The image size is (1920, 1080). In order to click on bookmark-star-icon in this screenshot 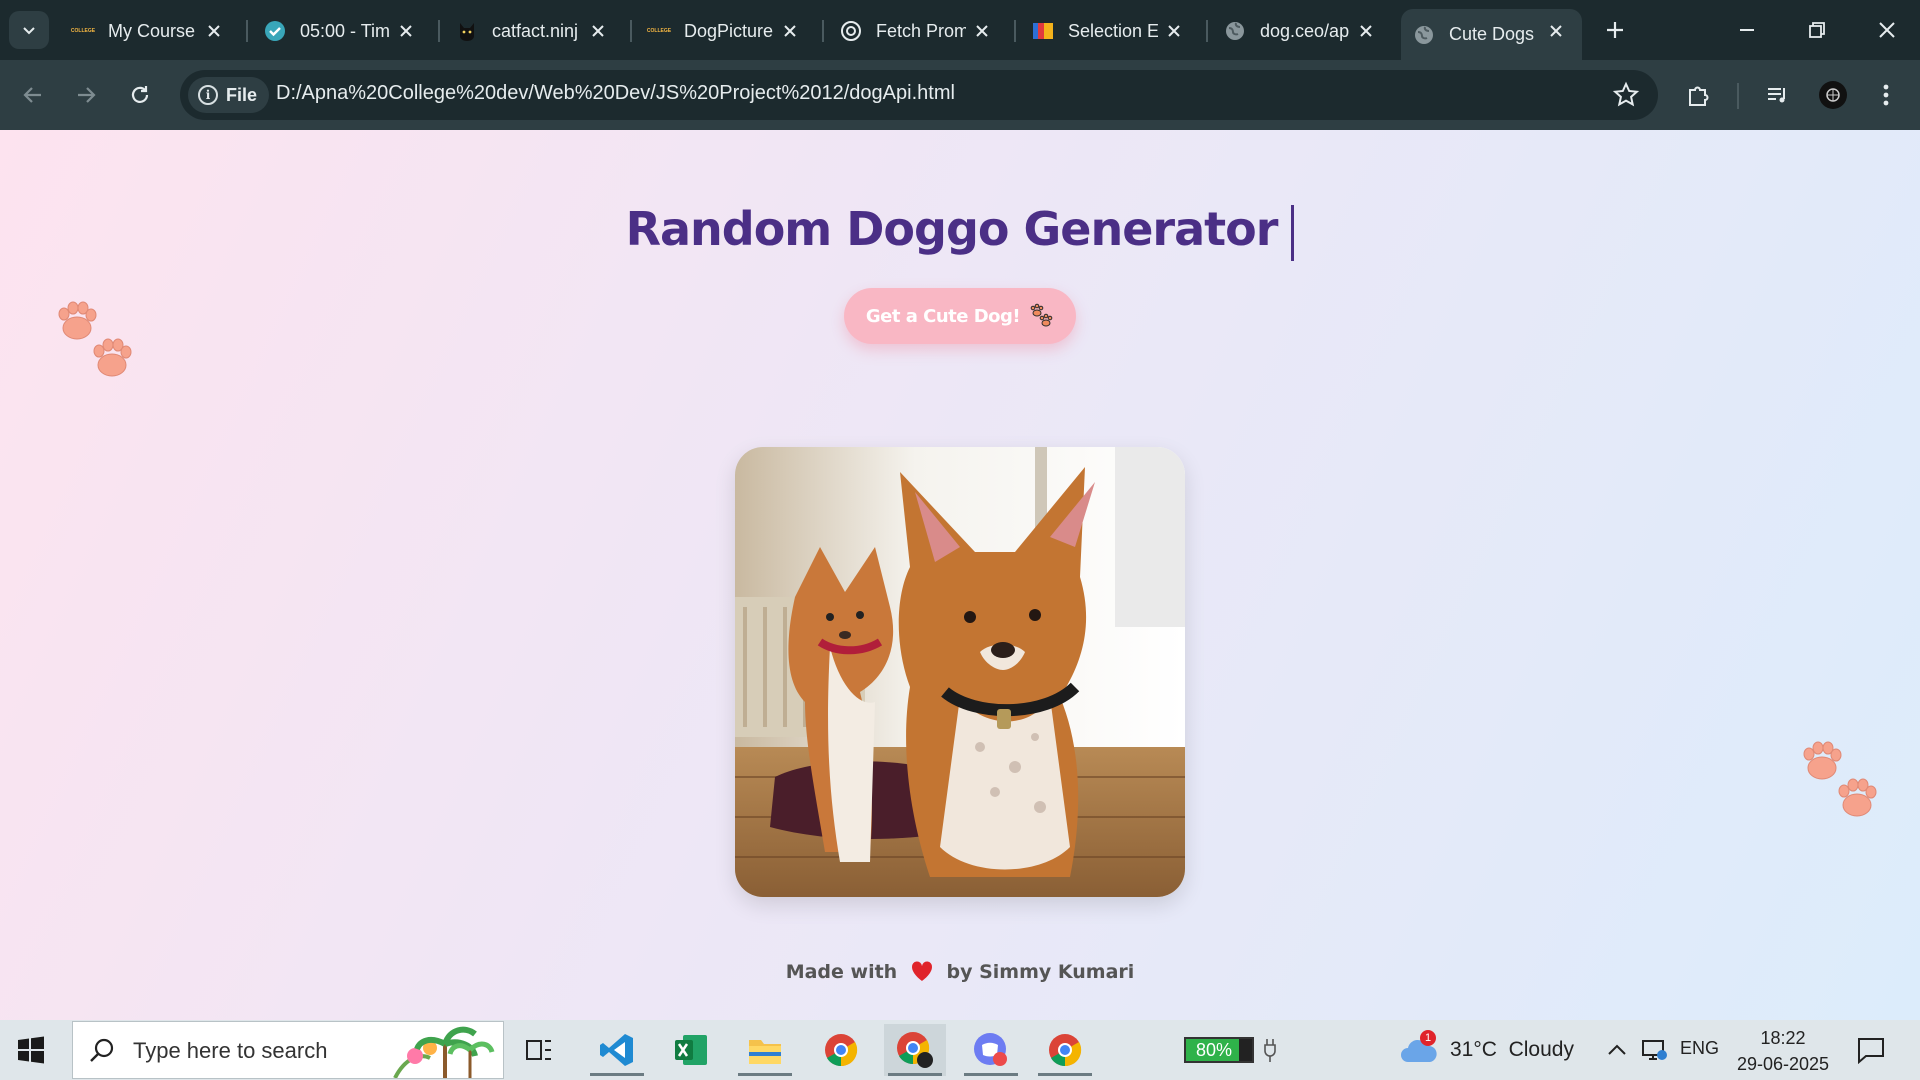, I will do `click(1626, 95)`.